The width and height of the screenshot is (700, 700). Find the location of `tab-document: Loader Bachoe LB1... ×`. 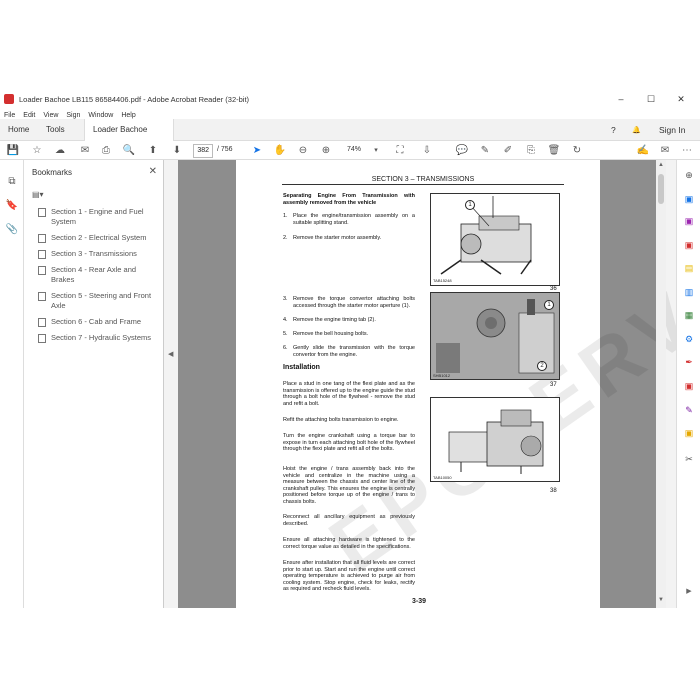

tab-document: Loader Bachoe LB1... × is located at coordinates (129, 137).